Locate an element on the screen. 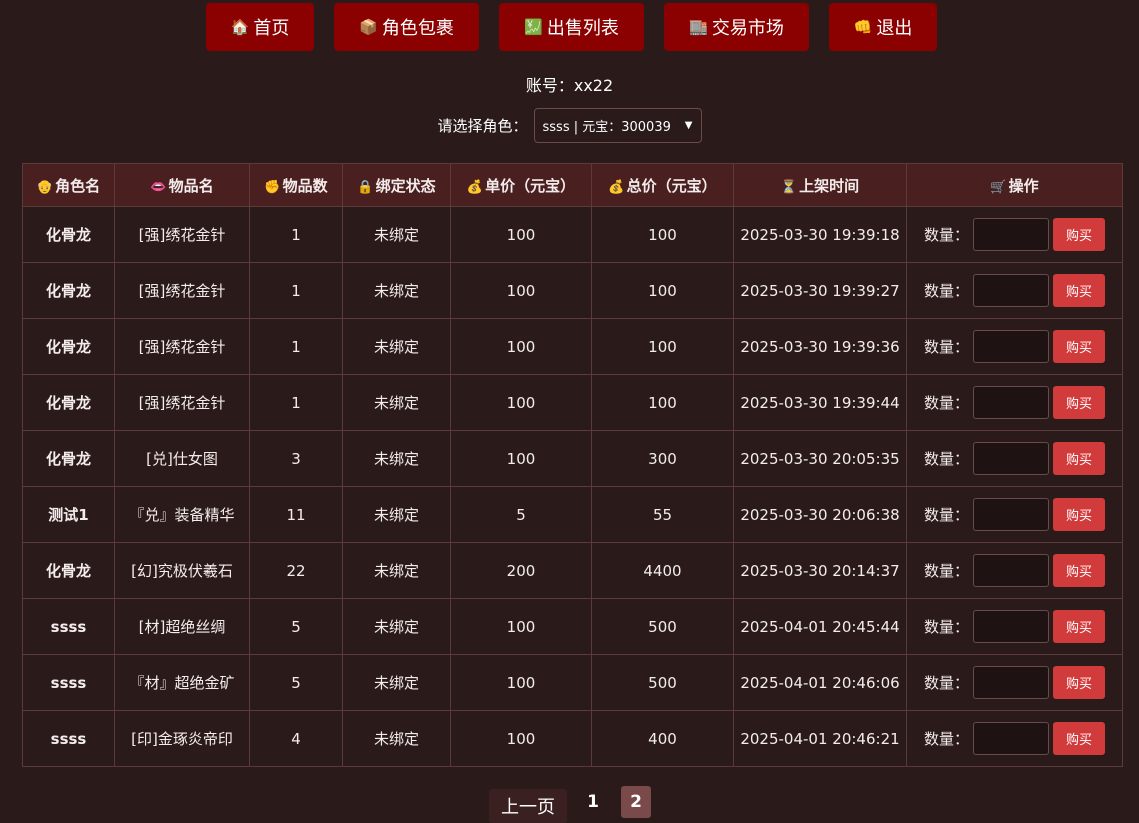 The width and height of the screenshot is (1139, 823). cell-list-time: 2025-03-30 19:39:27 is located at coordinates (820, 290).